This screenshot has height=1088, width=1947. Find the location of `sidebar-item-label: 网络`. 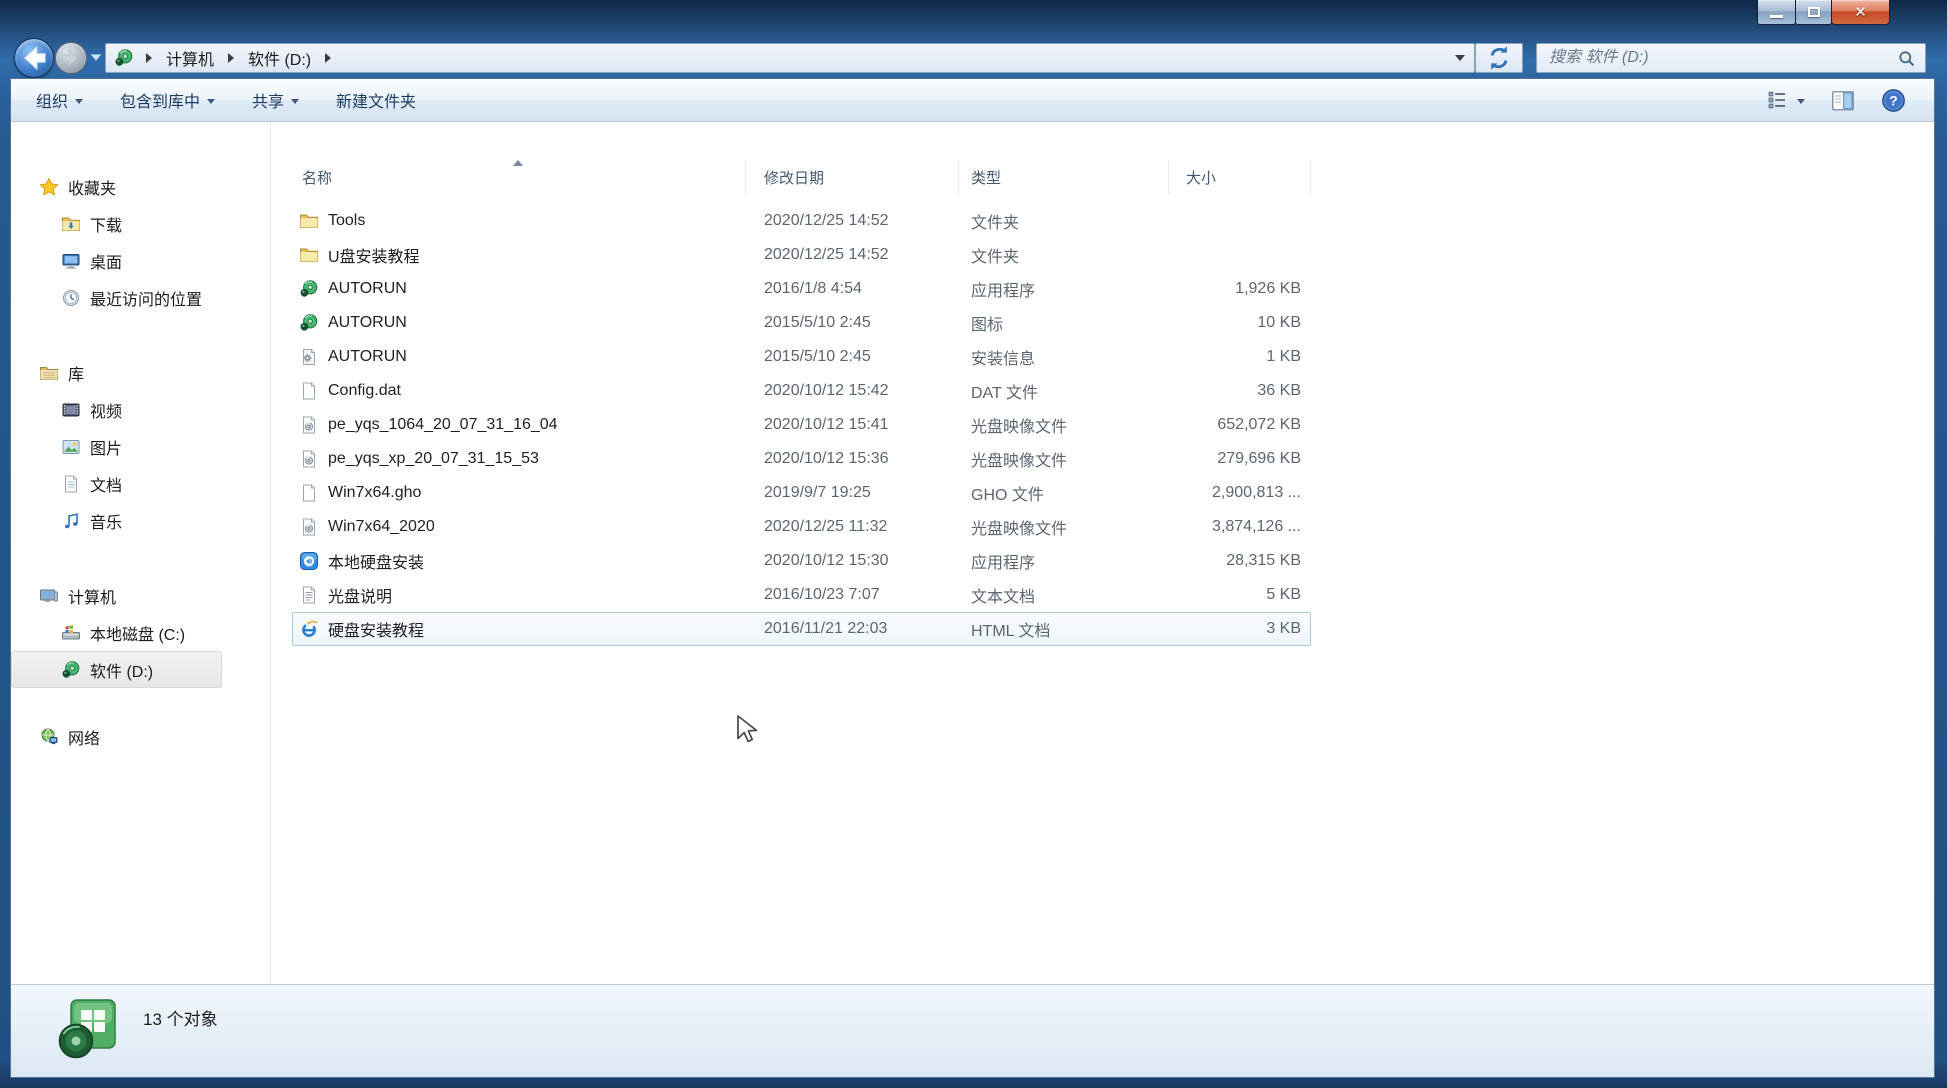

sidebar-item-label: 网络 is located at coordinates (84, 739).